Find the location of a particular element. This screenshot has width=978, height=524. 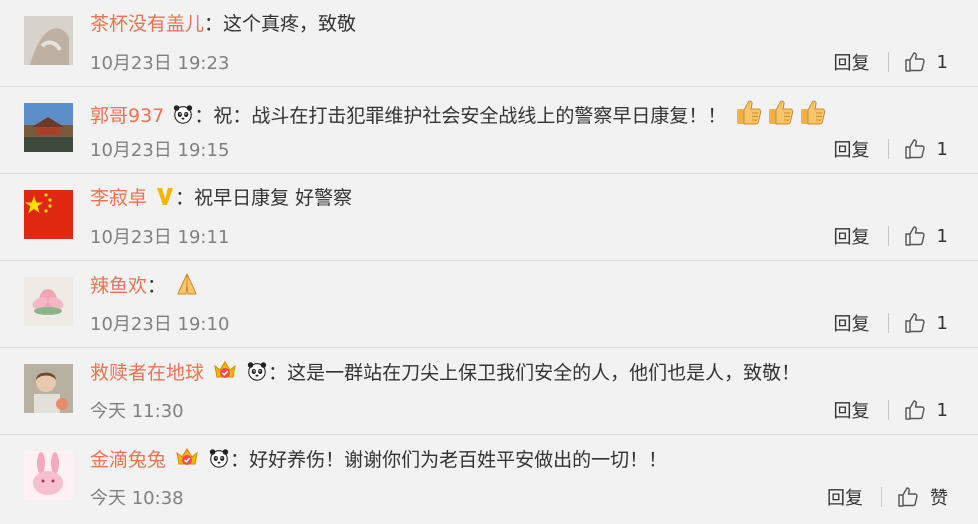

comment-content: 辣鱼欢： is located at coordinates (145, 285).